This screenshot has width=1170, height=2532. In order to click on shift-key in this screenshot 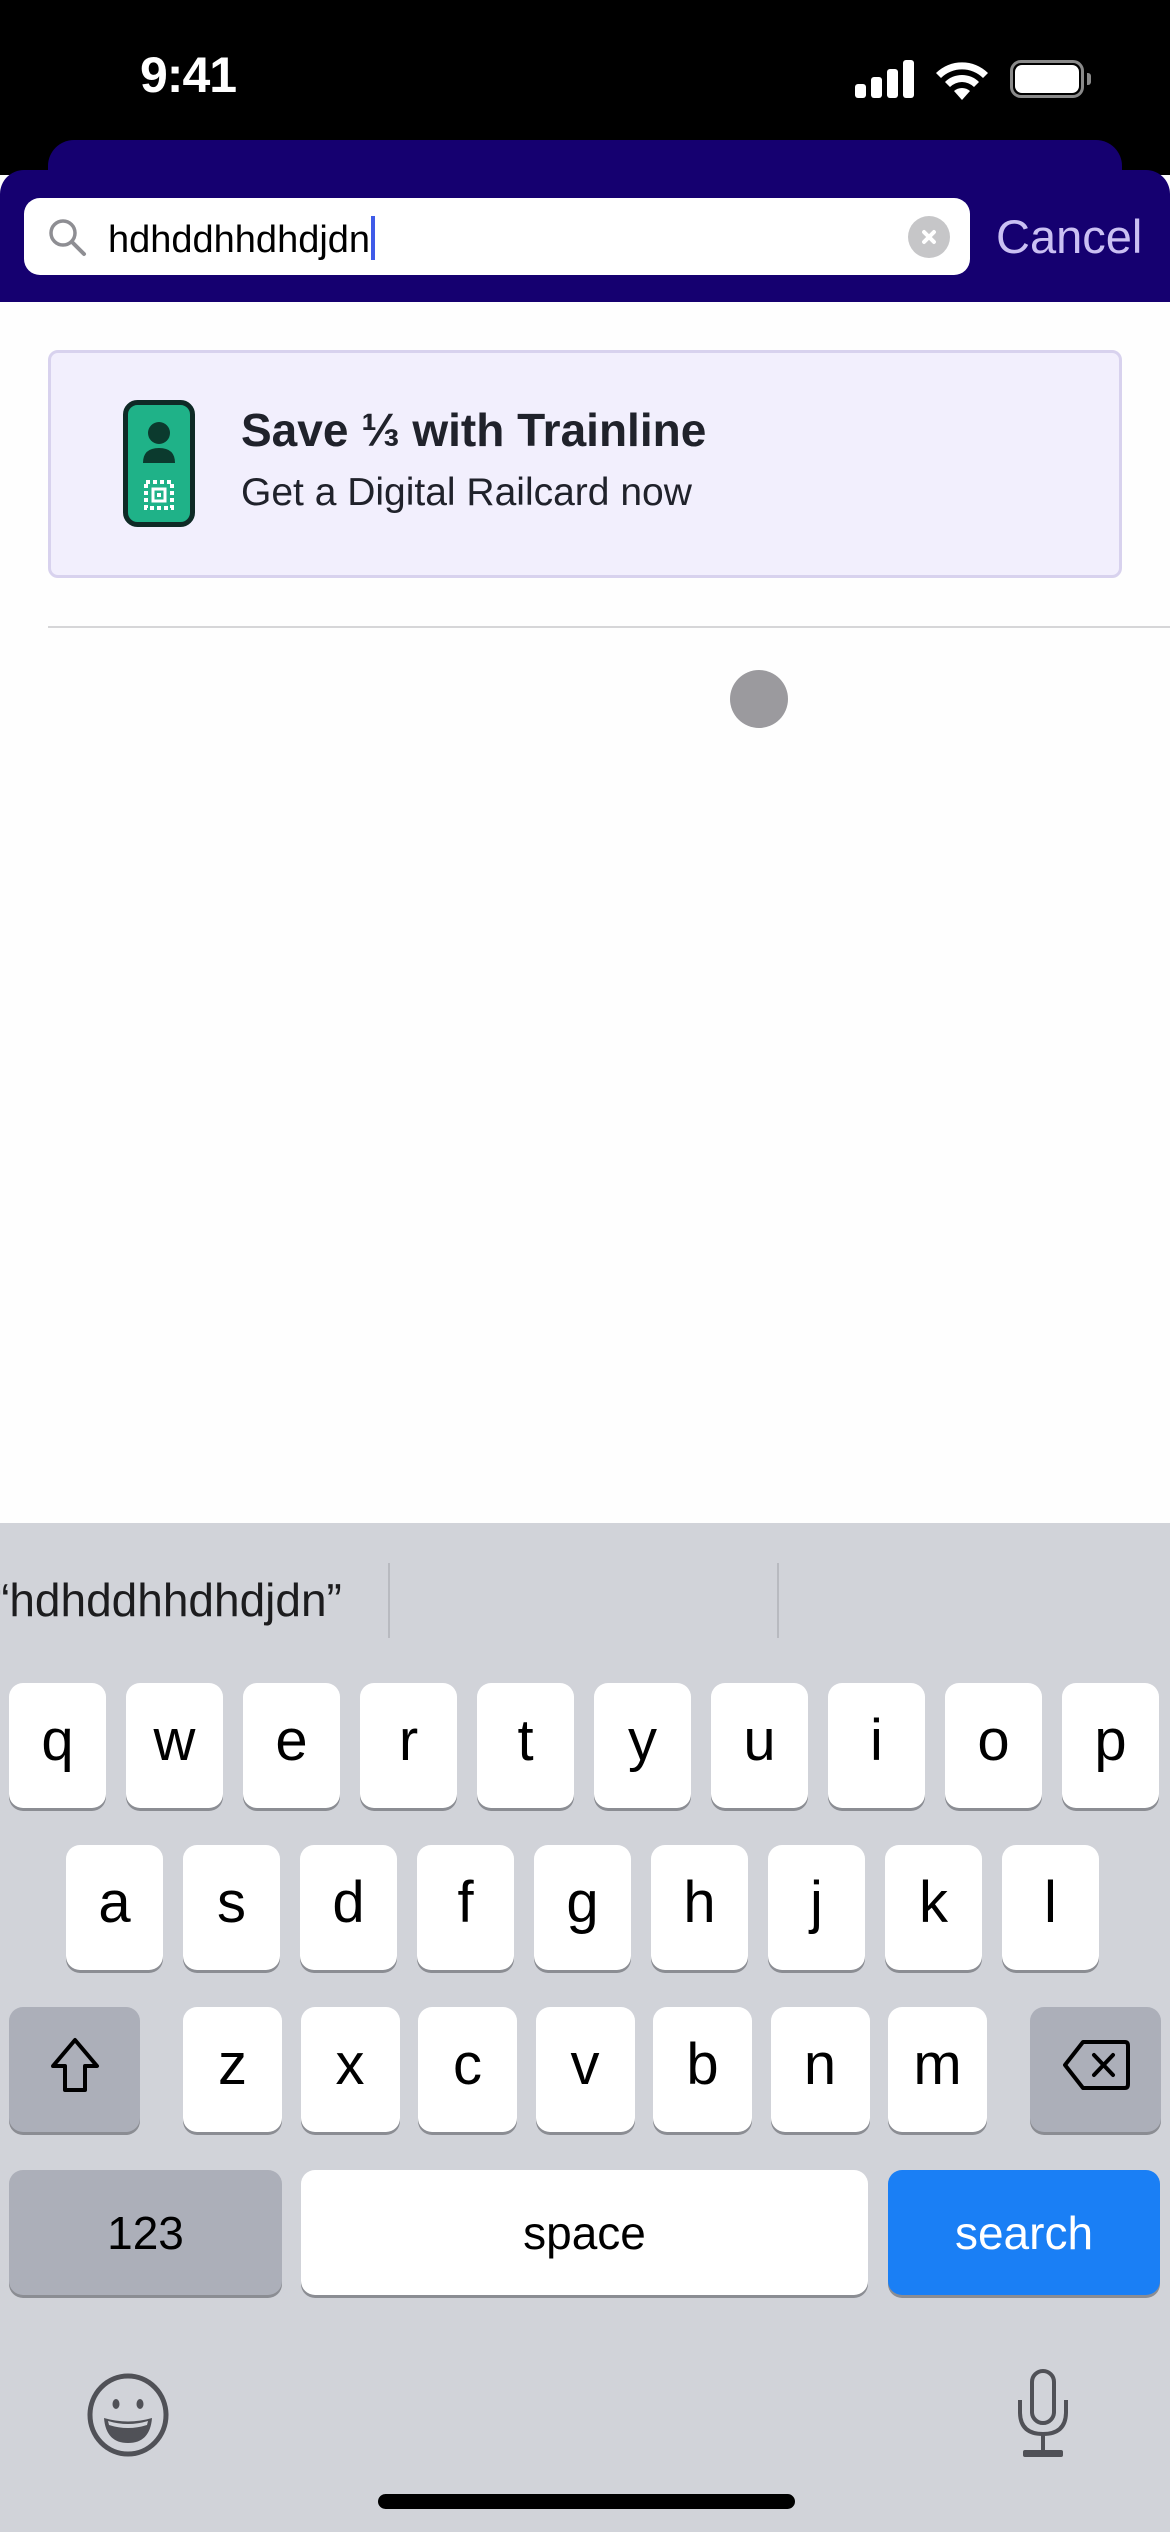, I will do `click(74, 2069)`.